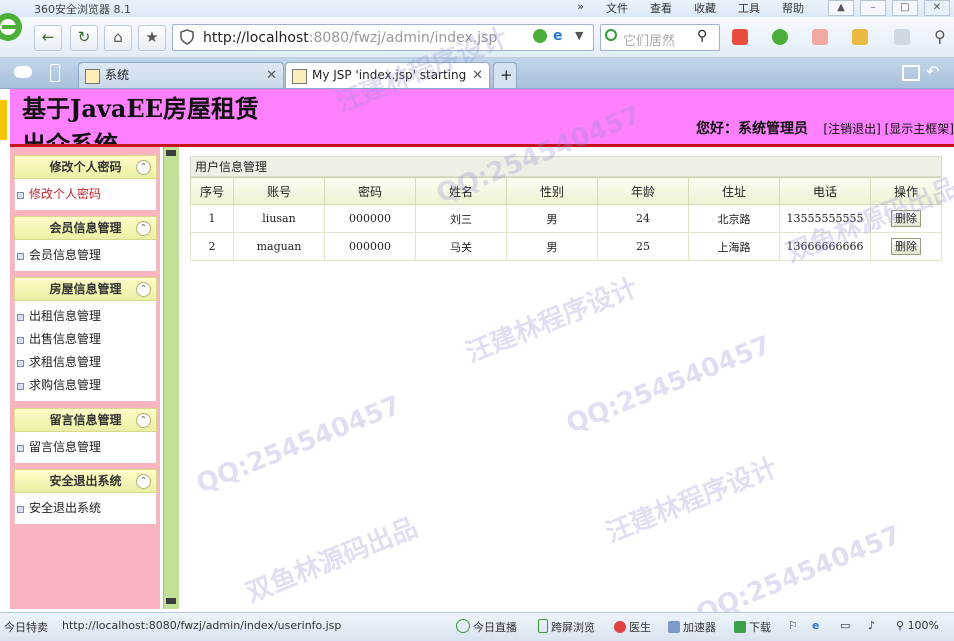 This screenshot has width=954, height=641. I want to click on frame-splitter, so click(171, 378).